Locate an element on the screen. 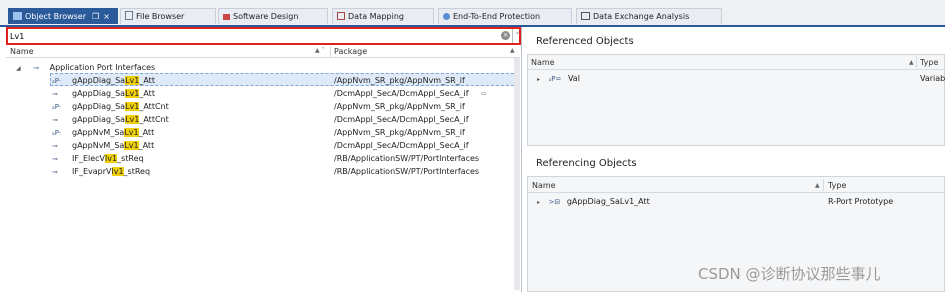 The width and height of the screenshot is (945, 292). search-box: × ˅ is located at coordinates (263, 36).